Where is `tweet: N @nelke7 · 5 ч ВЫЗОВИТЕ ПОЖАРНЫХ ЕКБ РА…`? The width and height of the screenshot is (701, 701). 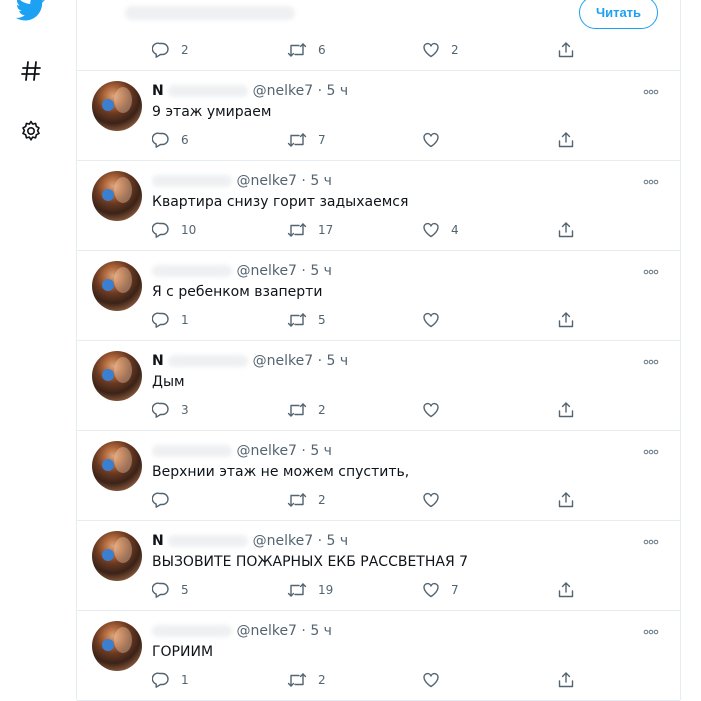
tweet: N @nelke7 · 5 ч ВЫЗОВИТЕ ПОЖАРНЫХ ЕКБ РА… is located at coordinates (378, 566).